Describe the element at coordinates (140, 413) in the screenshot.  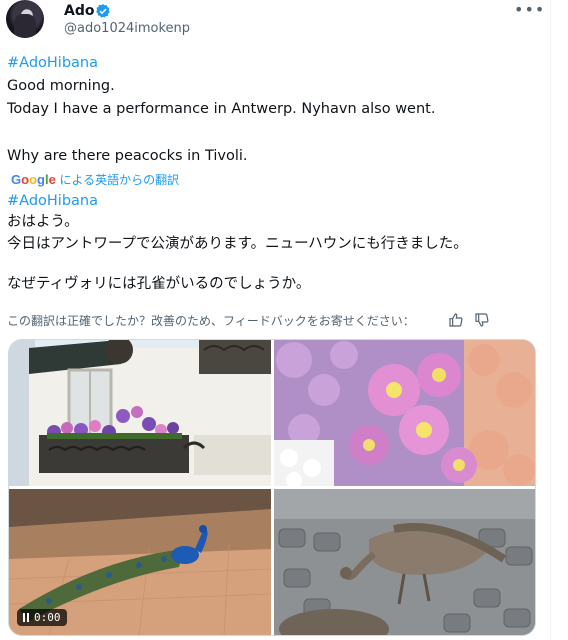
I see `photo-building-flowerbox` at that location.